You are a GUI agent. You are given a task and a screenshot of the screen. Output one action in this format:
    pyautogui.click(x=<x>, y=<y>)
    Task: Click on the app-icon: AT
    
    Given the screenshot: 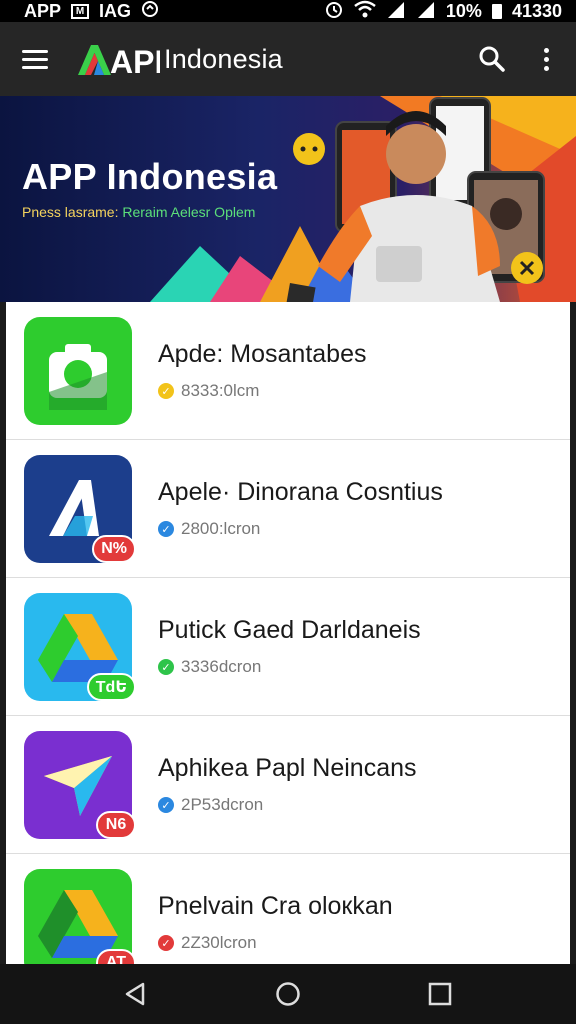 What is the action you would take?
    pyautogui.click(x=80, y=916)
    